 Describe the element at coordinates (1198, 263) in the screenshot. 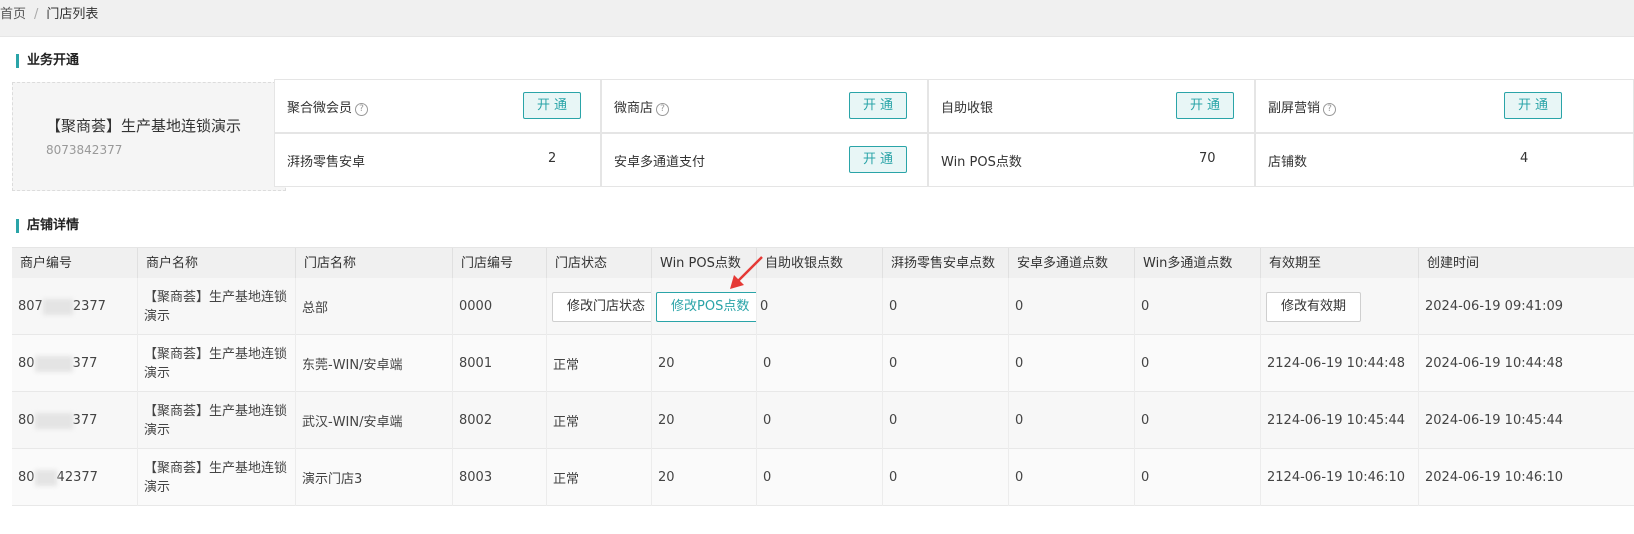

I see `col-win-multi: Win多通道点数` at that location.